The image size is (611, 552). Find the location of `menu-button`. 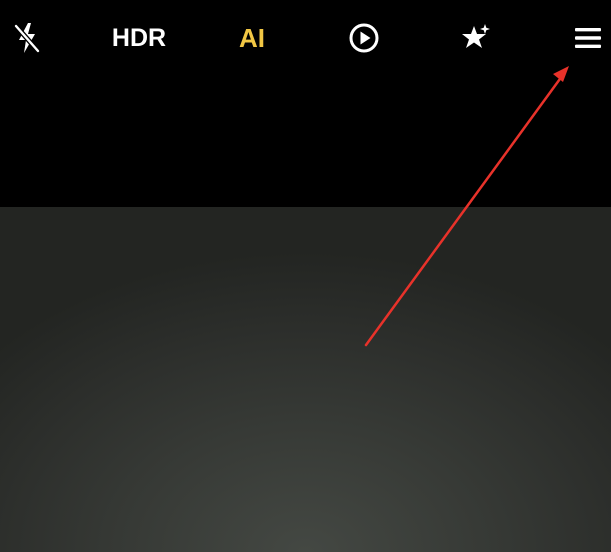

menu-button is located at coordinates (587, 38).